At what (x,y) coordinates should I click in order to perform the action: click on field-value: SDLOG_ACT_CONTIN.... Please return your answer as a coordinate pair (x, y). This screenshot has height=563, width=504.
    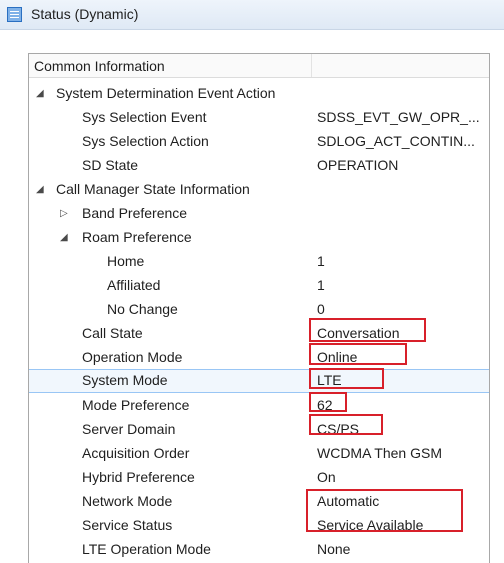
    Looking at the image, I should click on (396, 141).